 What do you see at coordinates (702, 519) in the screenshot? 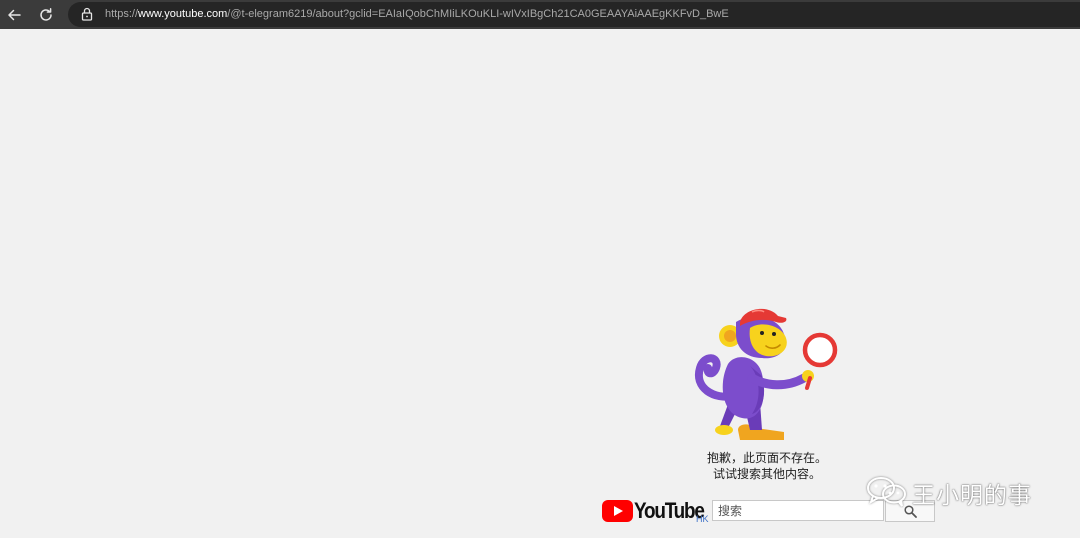
I see `region-label: HK` at bounding box center [702, 519].